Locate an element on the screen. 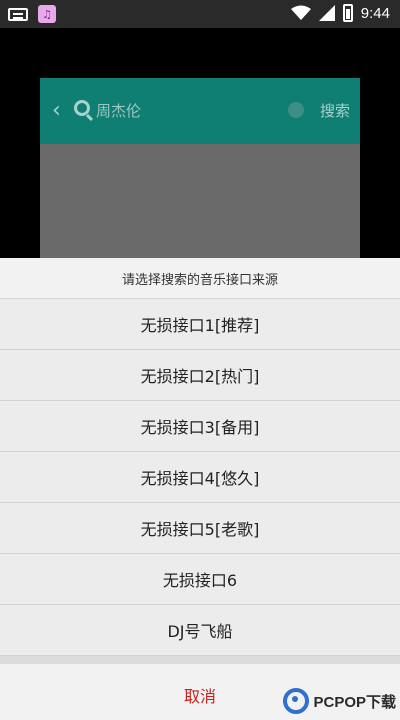  status-bar: ♫ 9:44 is located at coordinates (200, 14).